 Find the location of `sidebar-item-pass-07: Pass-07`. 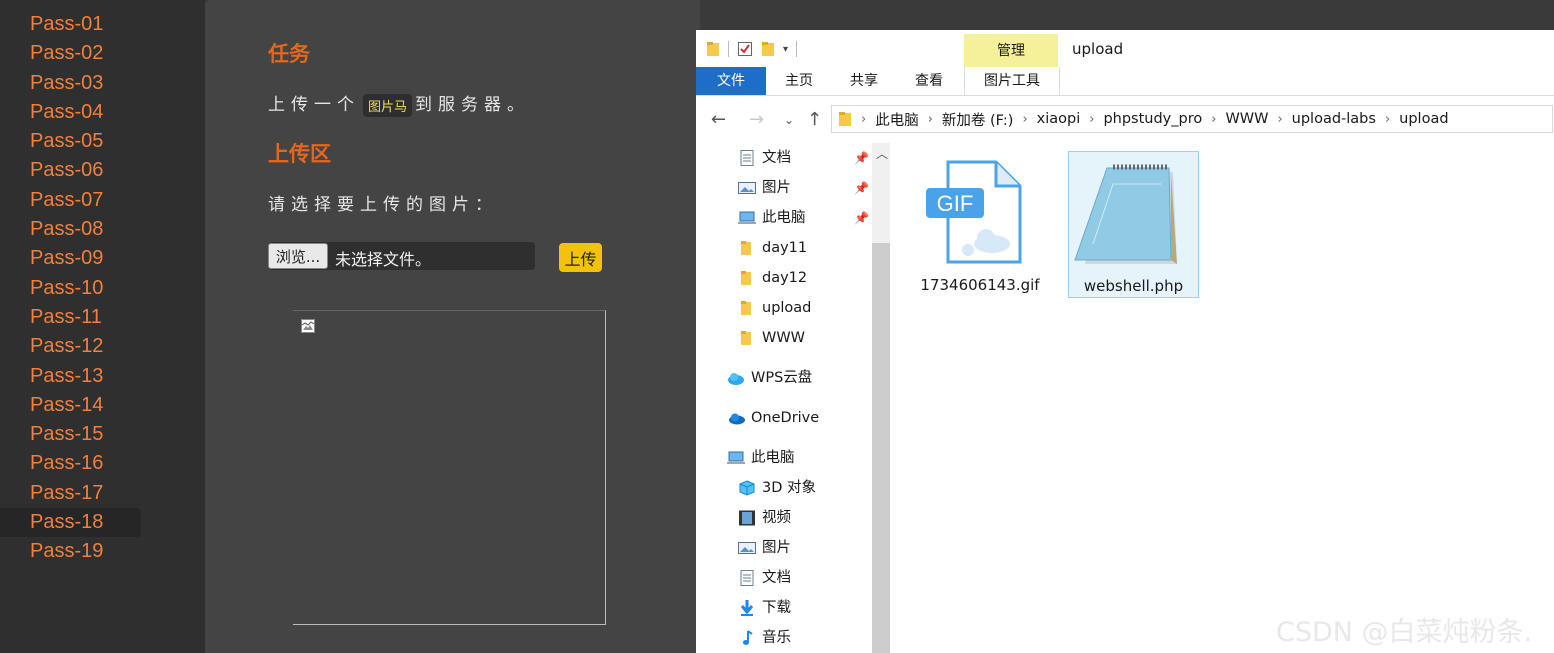

sidebar-item-pass-07: Pass-07 is located at coordinates (102, 200).